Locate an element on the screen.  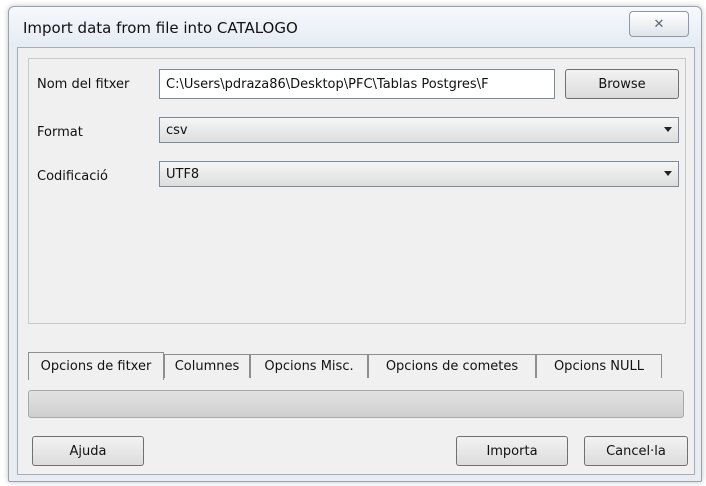
encoding-select: UTF8 is located at coordinates (419, 174).